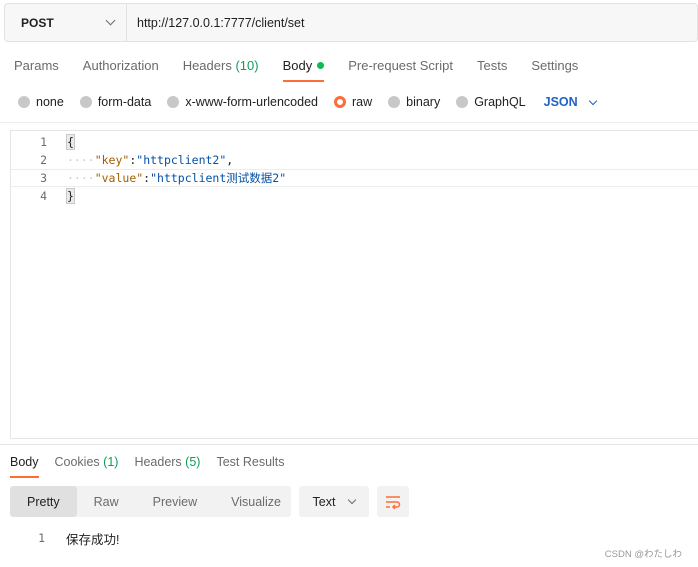 Image resolution: width=698 pixels, height=567 pixels. Describe the element at coordinates (423, 102) in the screenshot. I see `radio-label: binary` at that location.